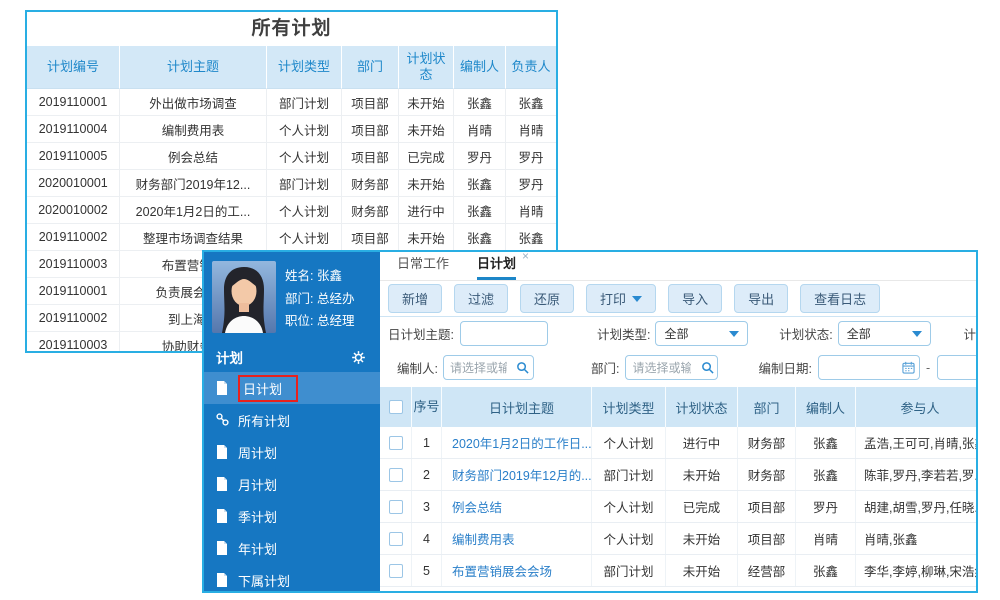 This screenshot has width=1000, height=600. Describe the element at coordinates (909, 367) in the screenshot. I see `calendar-icon` at that location.